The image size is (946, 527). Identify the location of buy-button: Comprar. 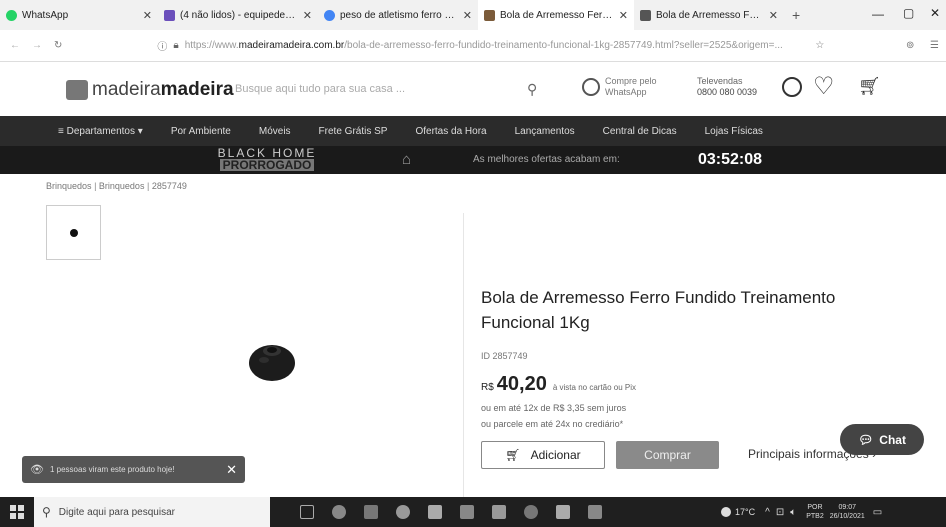
(667, 455).